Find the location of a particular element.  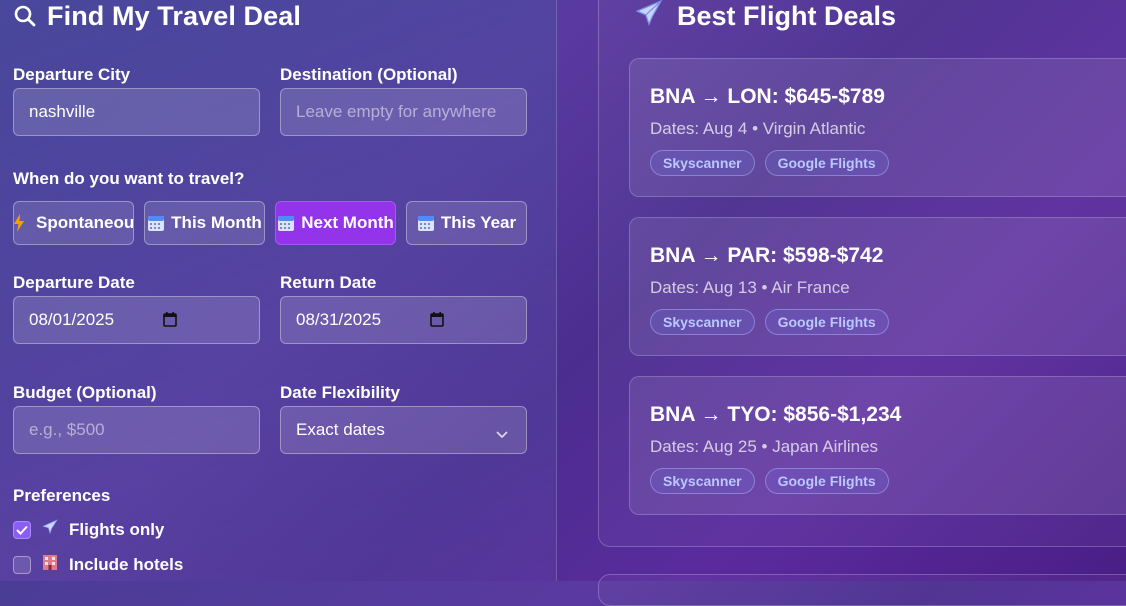

departure-date-value: 08/01/2025 is located at coordinates (72, 319).